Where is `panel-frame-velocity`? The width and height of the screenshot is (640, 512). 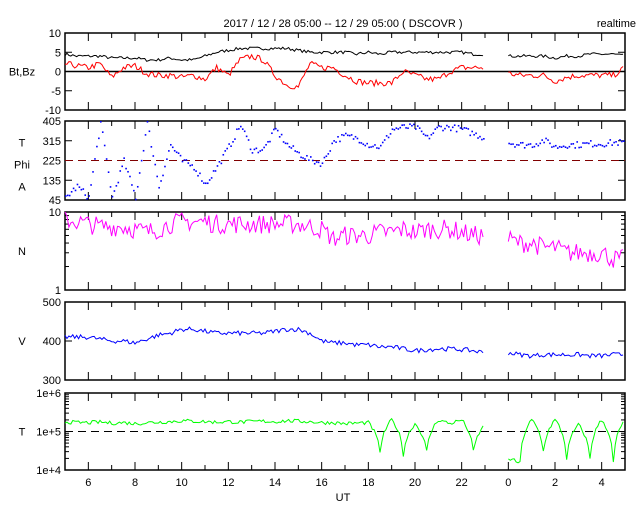 panel-frame-velocity is located at coordinates (345, 341).